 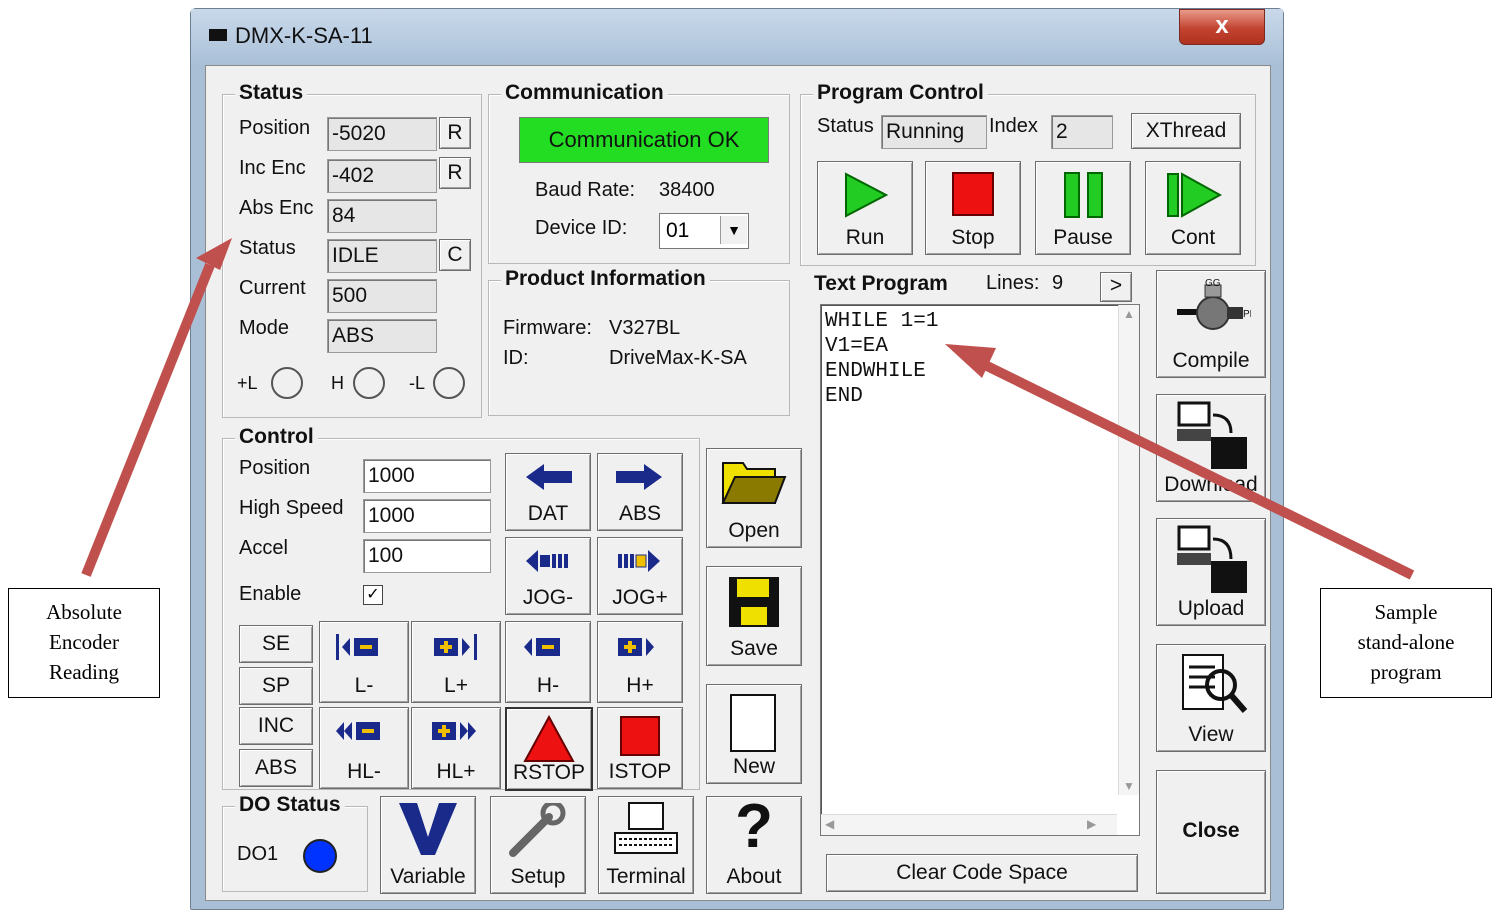 What do you see at coordinates (640, 597) in the screenshot?
I see `jog-plus-label: JOG+` at bounding box center [640, 597].